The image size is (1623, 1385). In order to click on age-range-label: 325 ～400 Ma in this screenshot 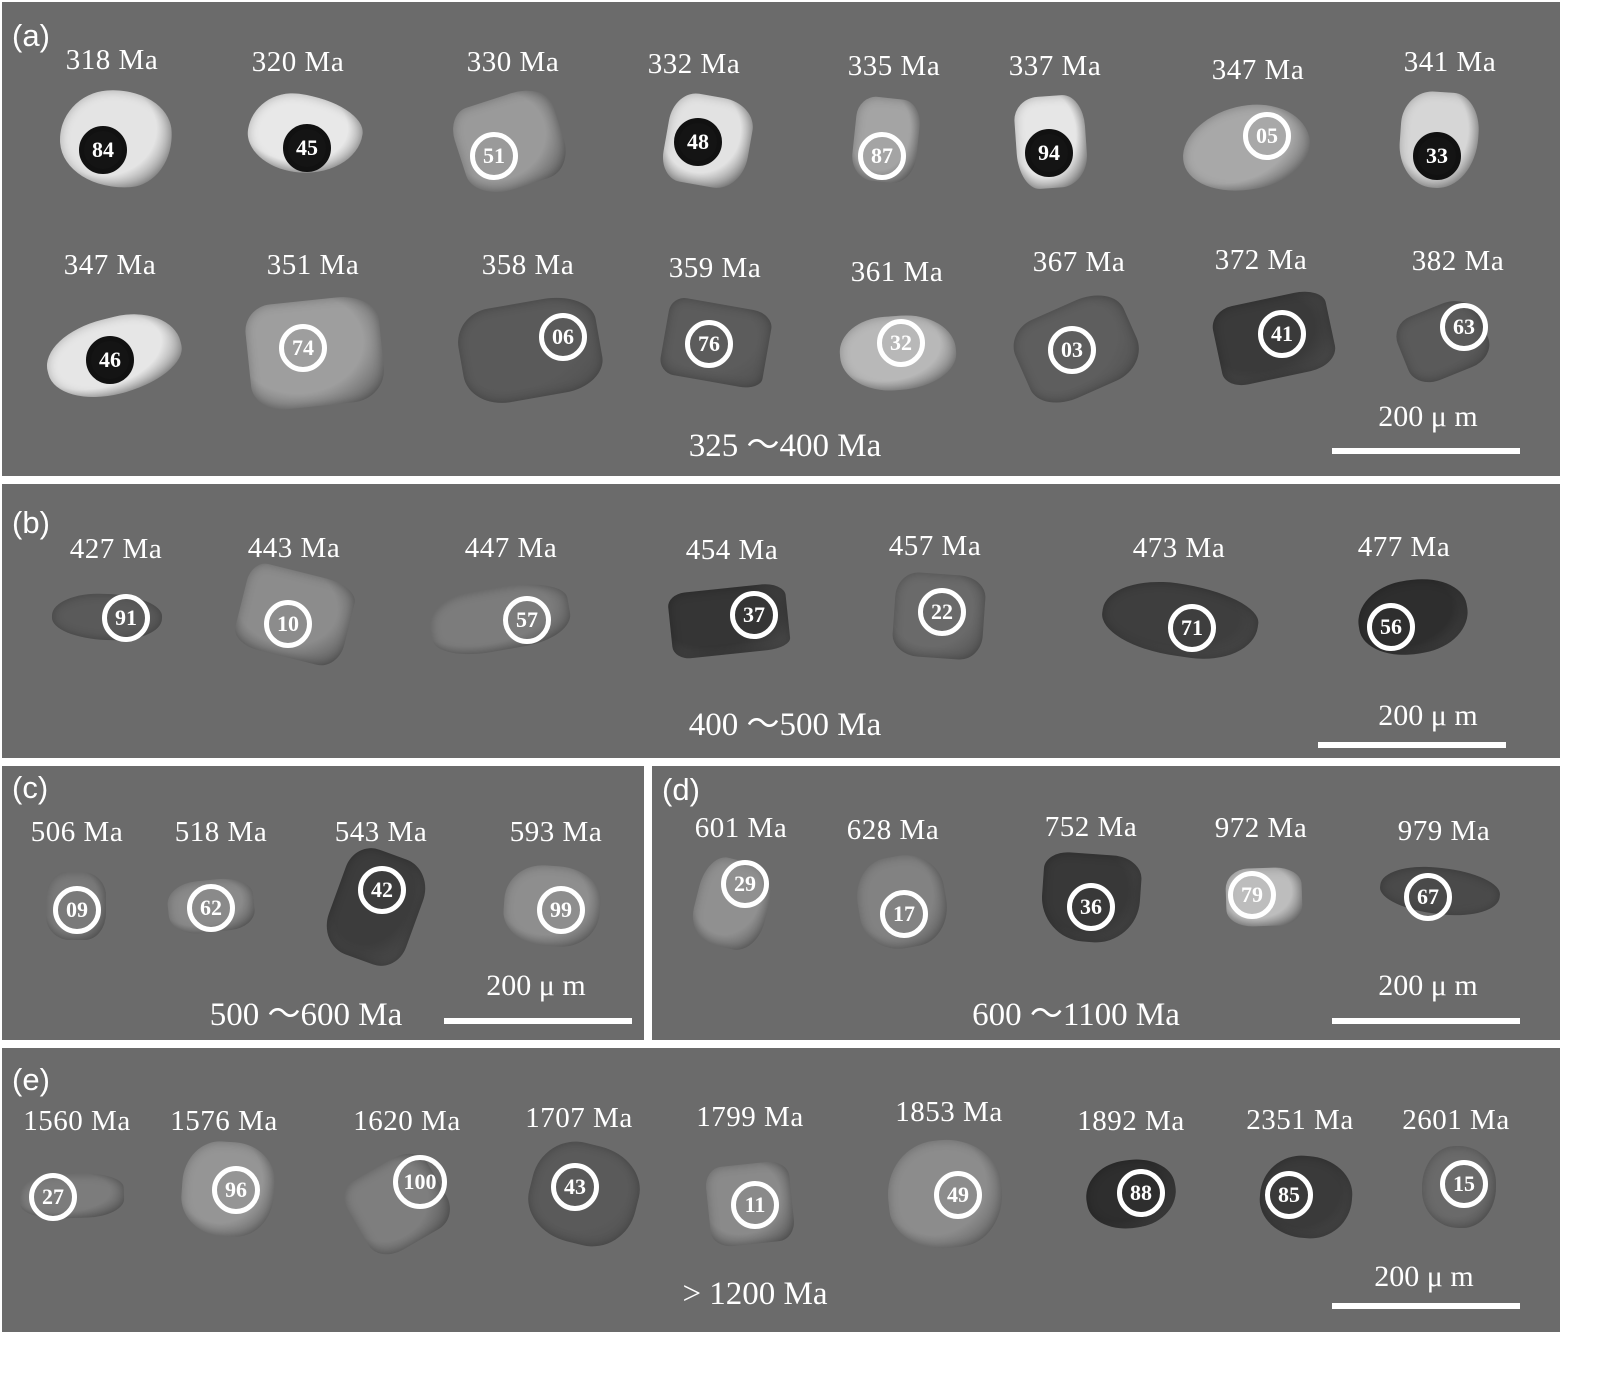, I will do `click(785, 446)`.